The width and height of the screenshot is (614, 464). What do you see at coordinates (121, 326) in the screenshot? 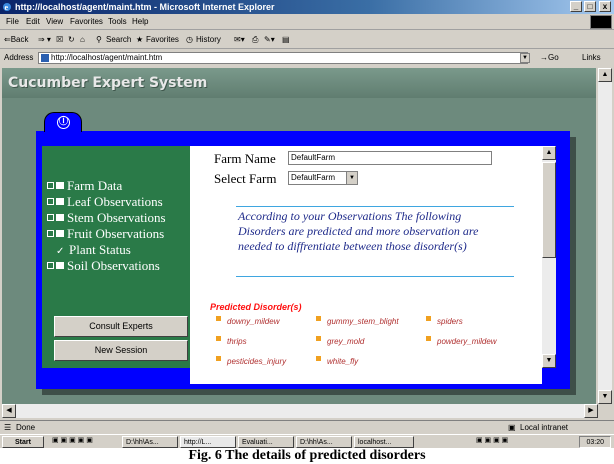
I see `consult-experts-button: Consult Experts` at bounding box center [121, 326].